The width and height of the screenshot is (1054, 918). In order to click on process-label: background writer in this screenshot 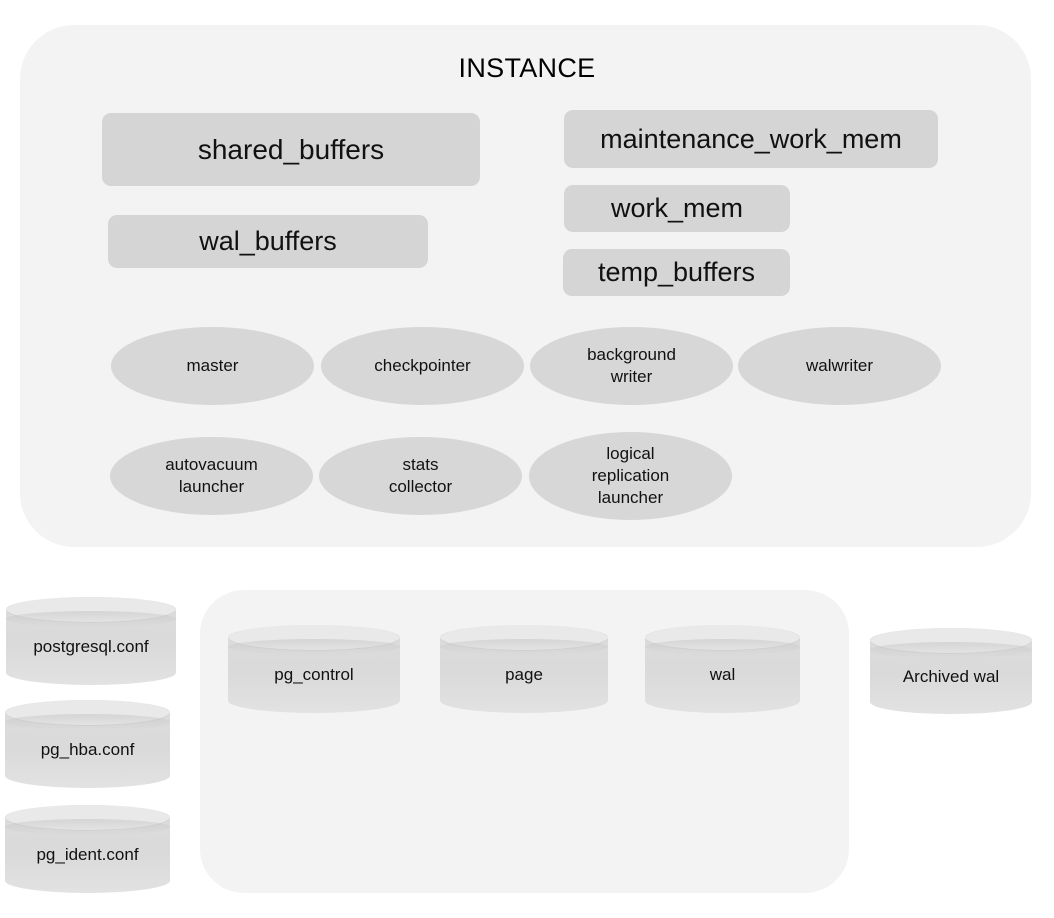, I will do `click(631, 366)`.